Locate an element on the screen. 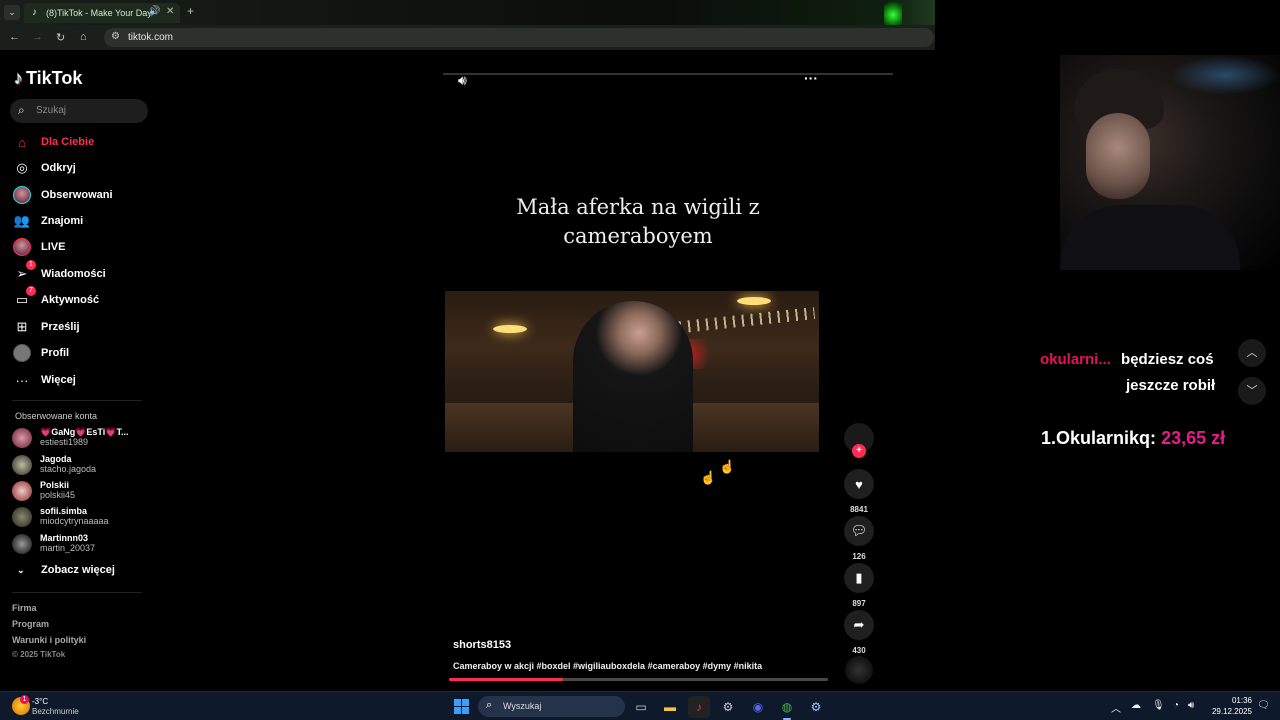 The image size is (1280, 720). settings-app-icon: ⚙ is located at coordinates (728, 707).